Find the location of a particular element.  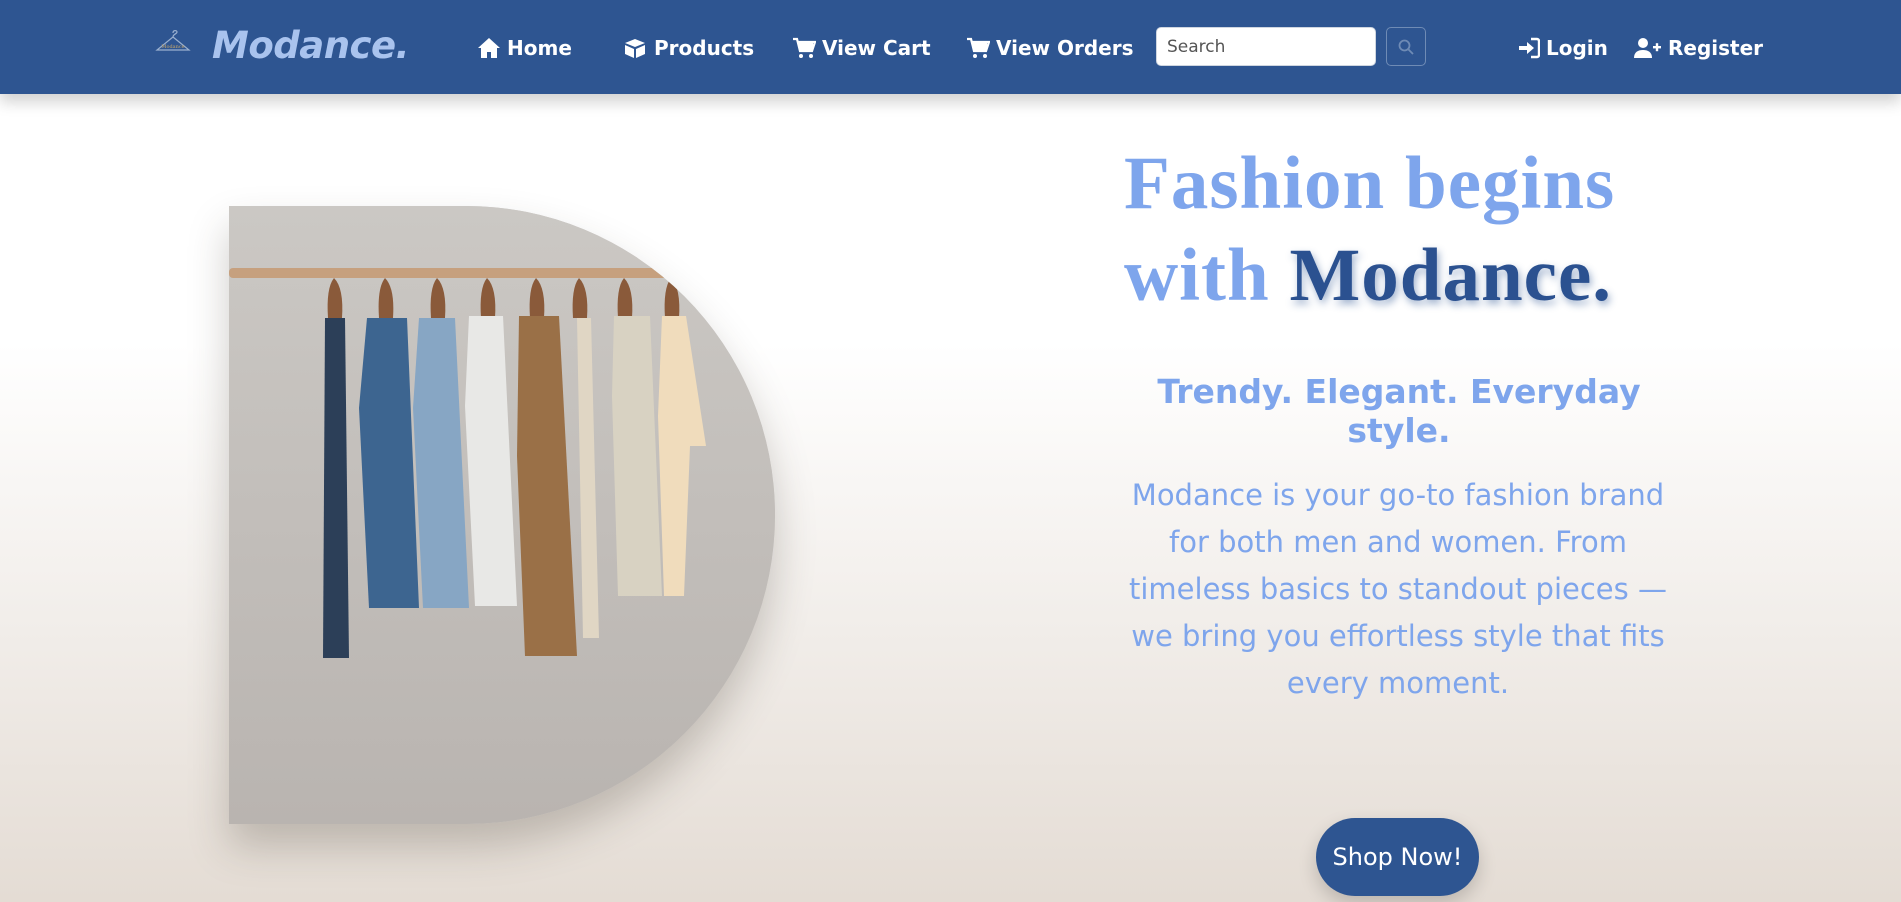

nav-products: Products is located at coordinates (688, 48).